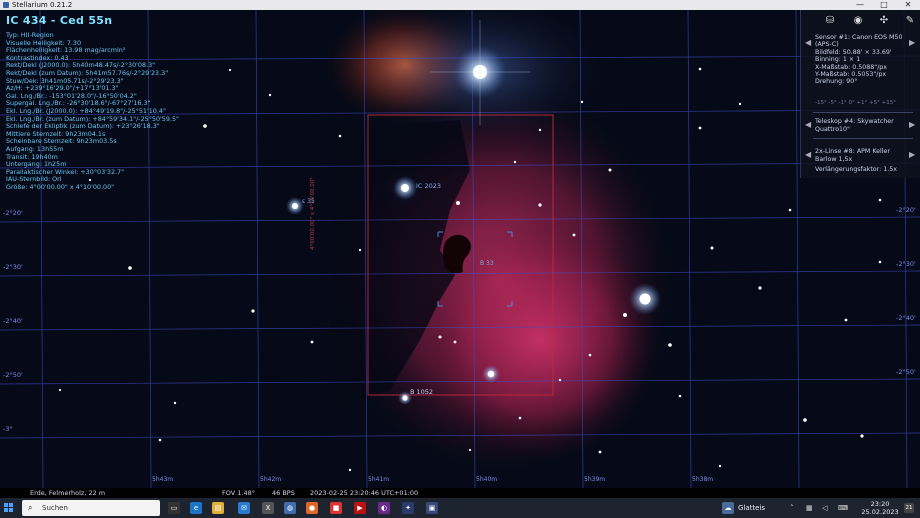 This screenshot has width=920, height=518. I want to click on sensor-line: Drehung: 90°, so click(836, 82).